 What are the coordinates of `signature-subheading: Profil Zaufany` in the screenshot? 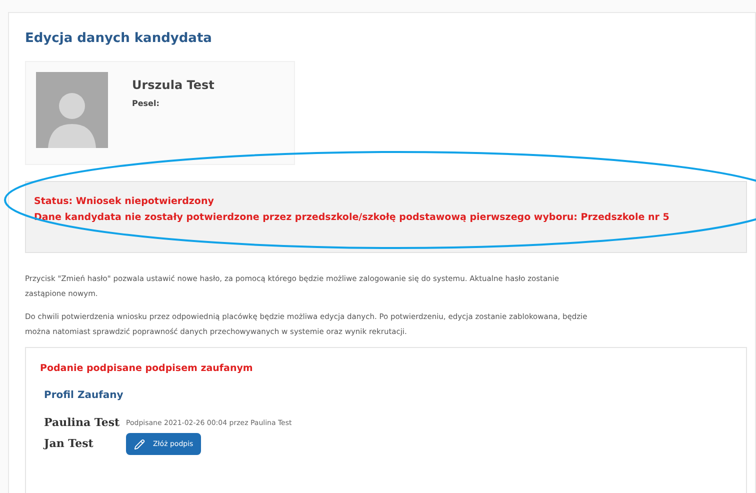 It's located at (84, 395).